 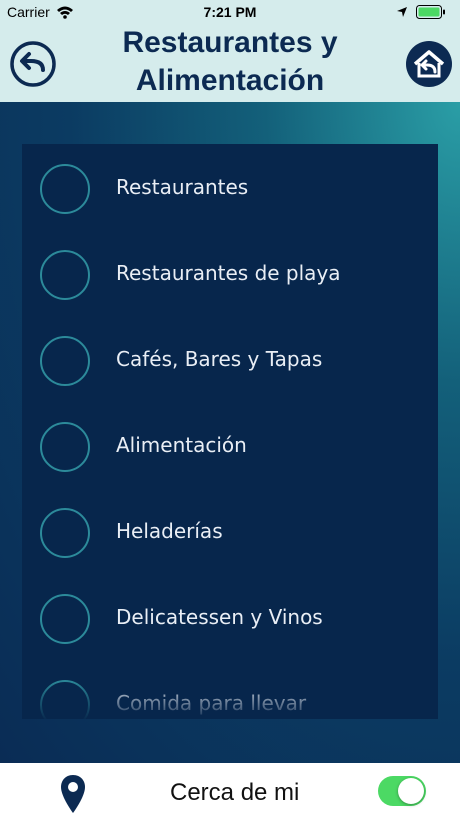 I want to click on home-button, so click(x=429, y=64).